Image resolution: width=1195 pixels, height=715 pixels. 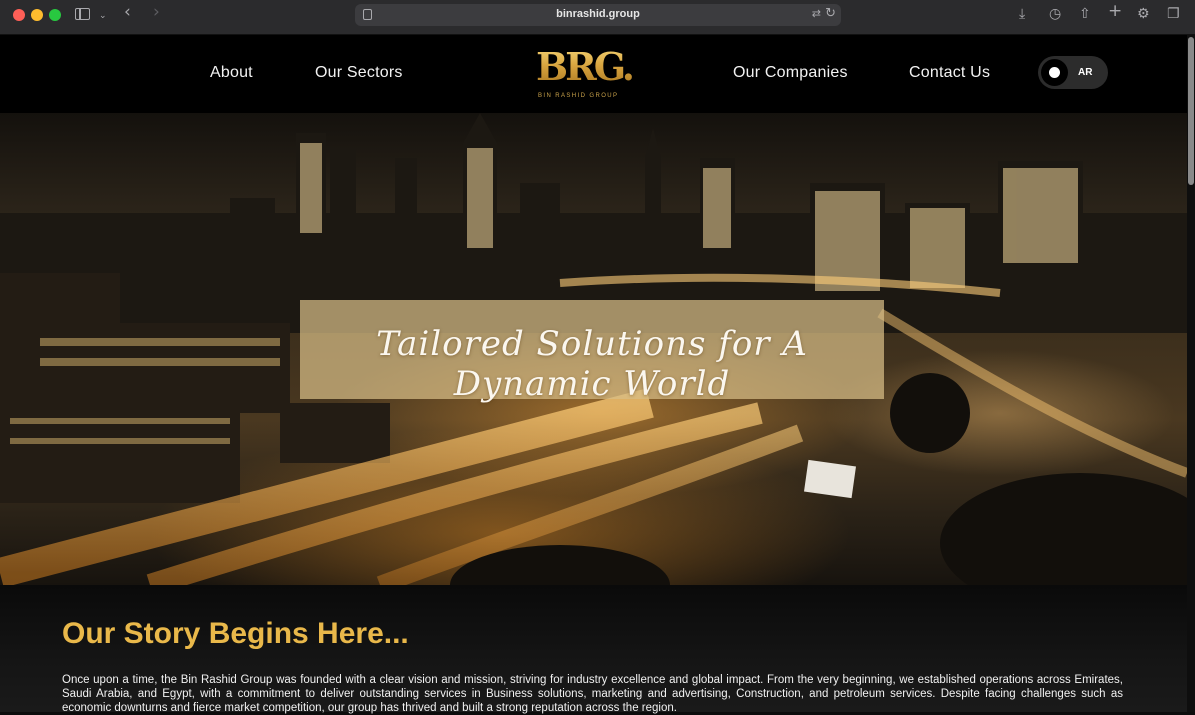 What do you see at coordinates (103, 16) in the screenshot?
I see `chevron-down-icon: ⌄` at bounding box center [103, 16].